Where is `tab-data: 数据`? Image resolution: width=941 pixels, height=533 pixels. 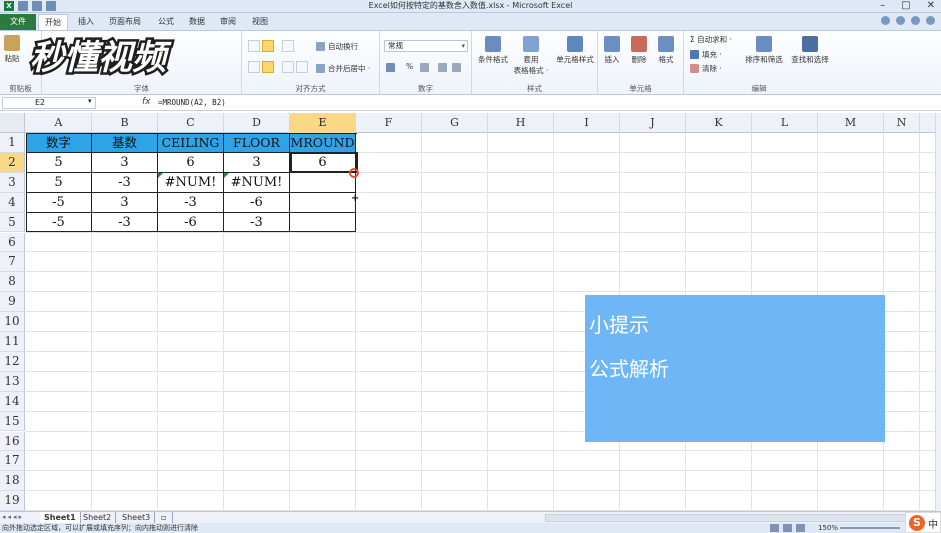 tab-data: 数据 is located at coordinates (197, 22).